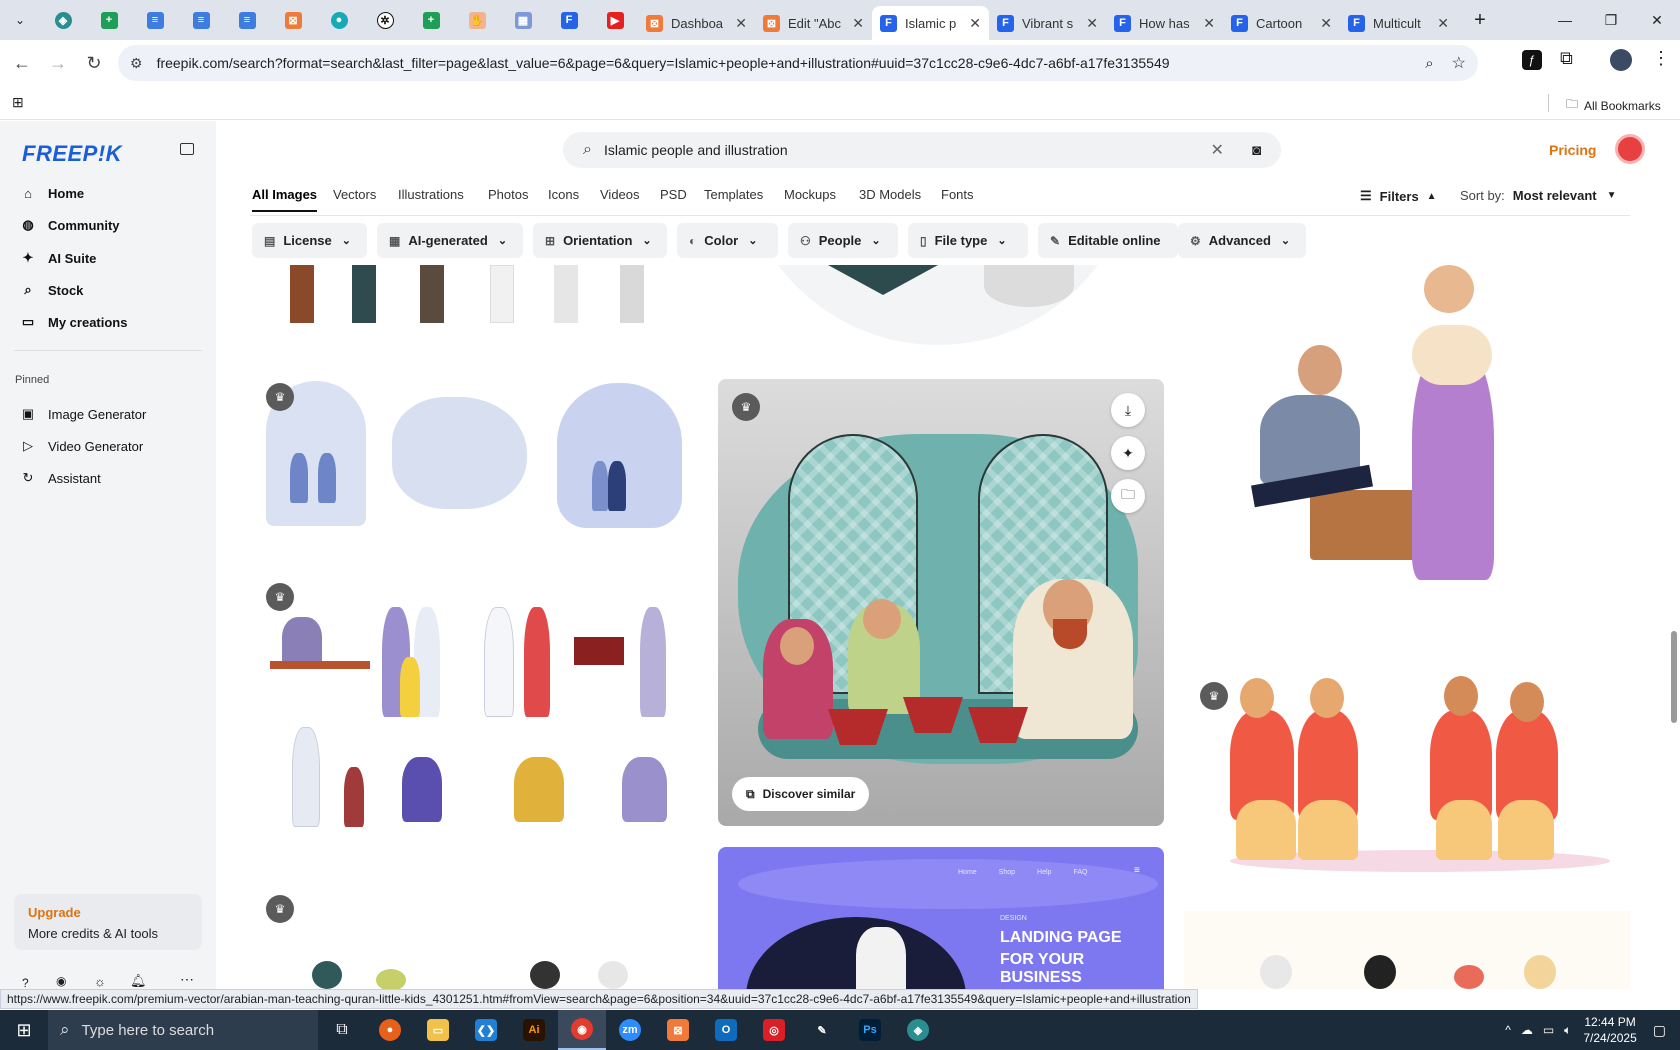 The width and height of the screenshot is (1680, 1050). I want to click on tab-vectors: Vectors, so click(354, 194).